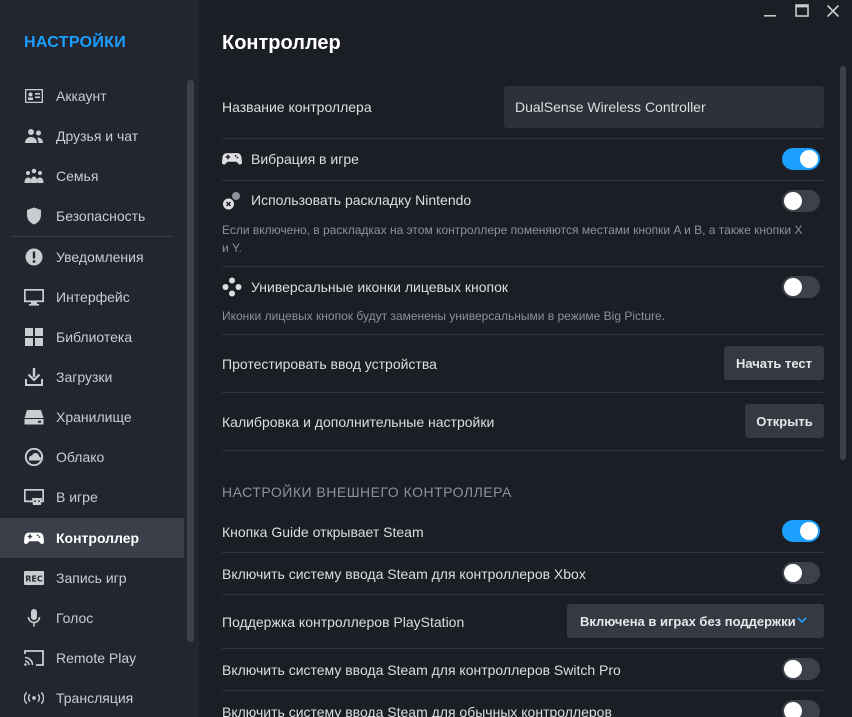 Image resolution: width=852 pixels, height=717 pixels. I want to click on nintendo-layout-icon, so click(232, 201).